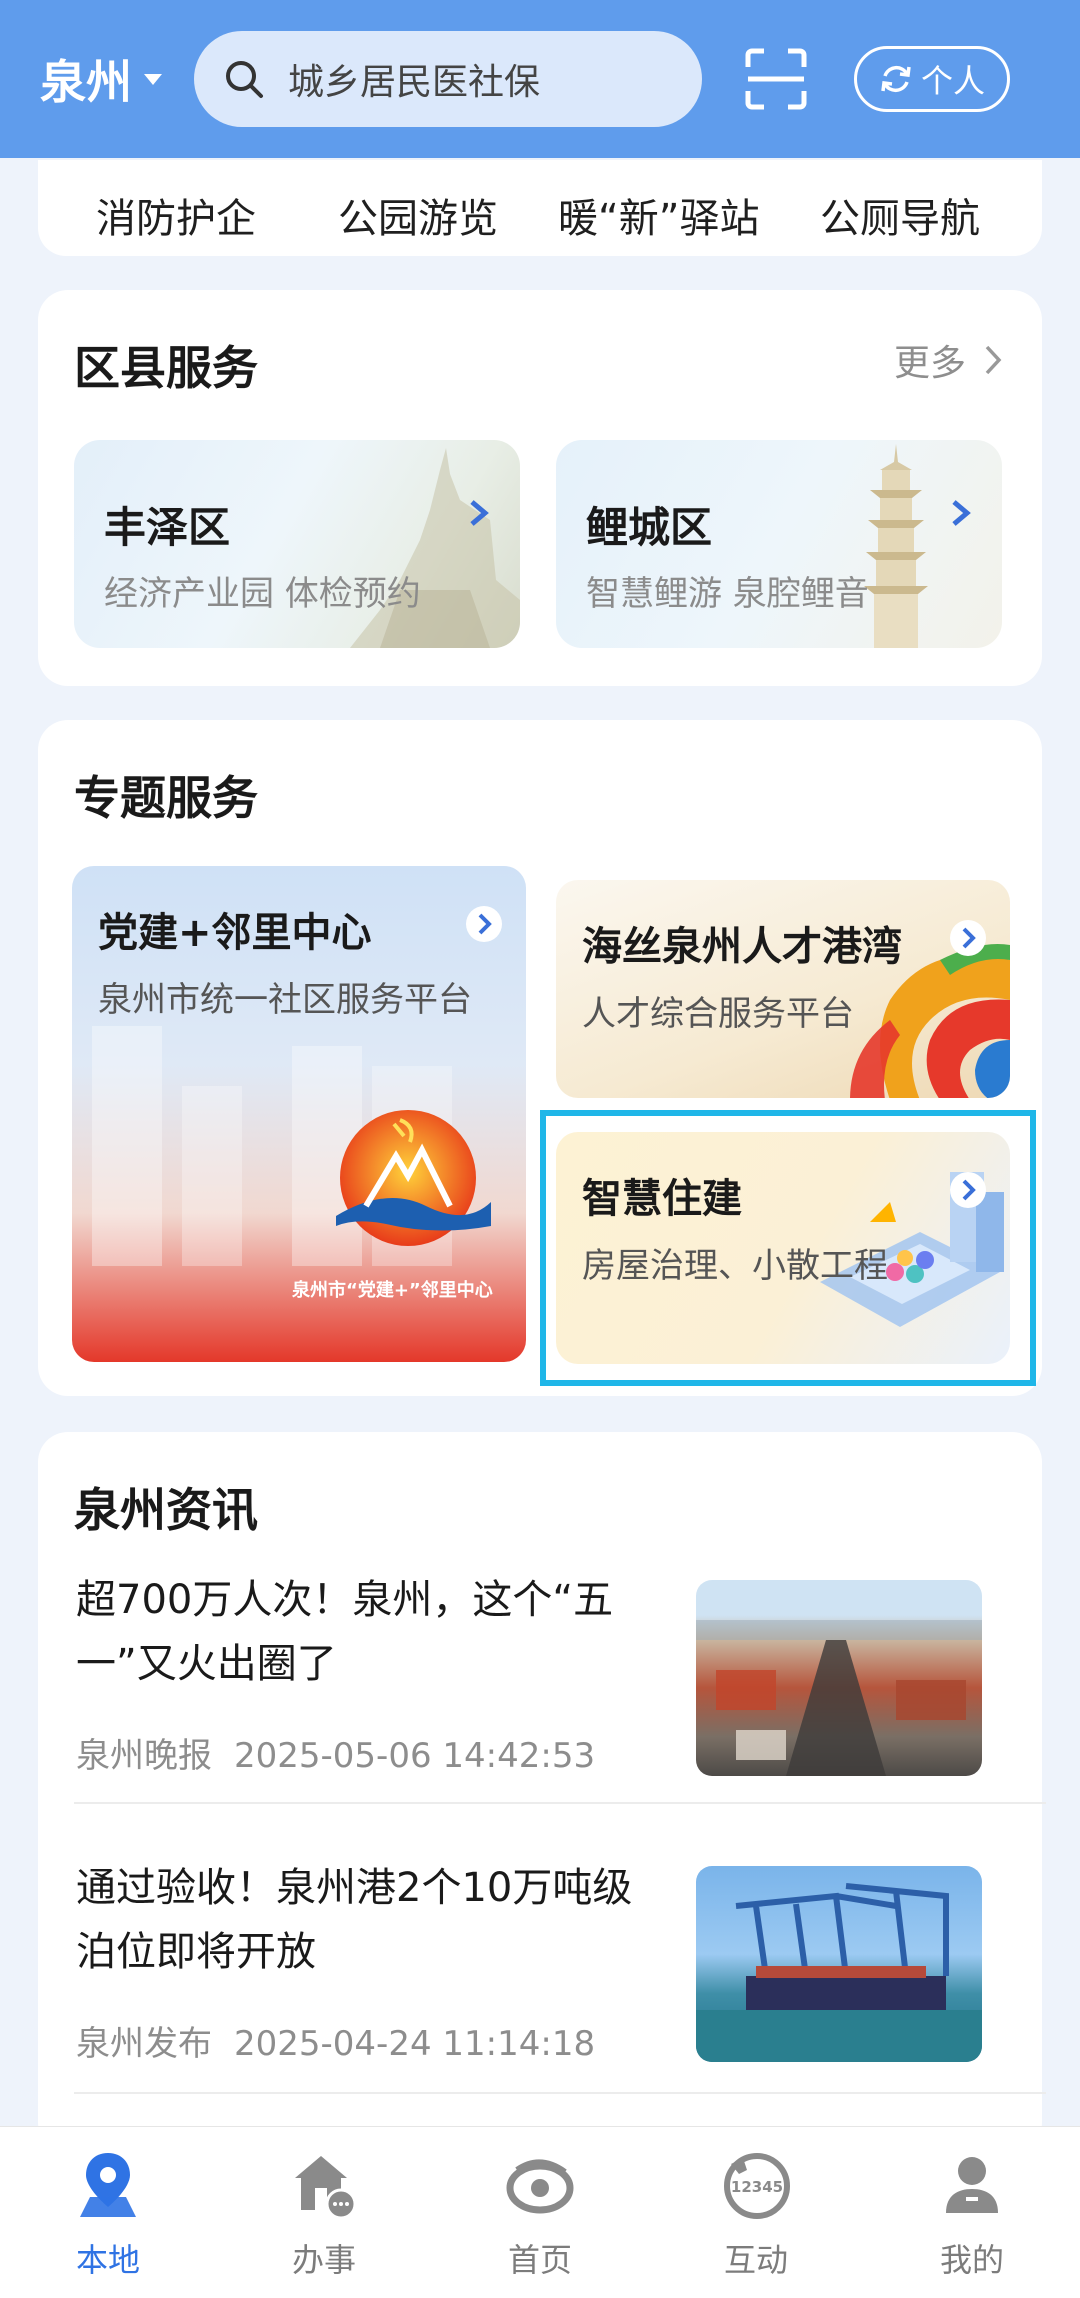  I want to click on nav-label: 互动, so click(755, 2260).